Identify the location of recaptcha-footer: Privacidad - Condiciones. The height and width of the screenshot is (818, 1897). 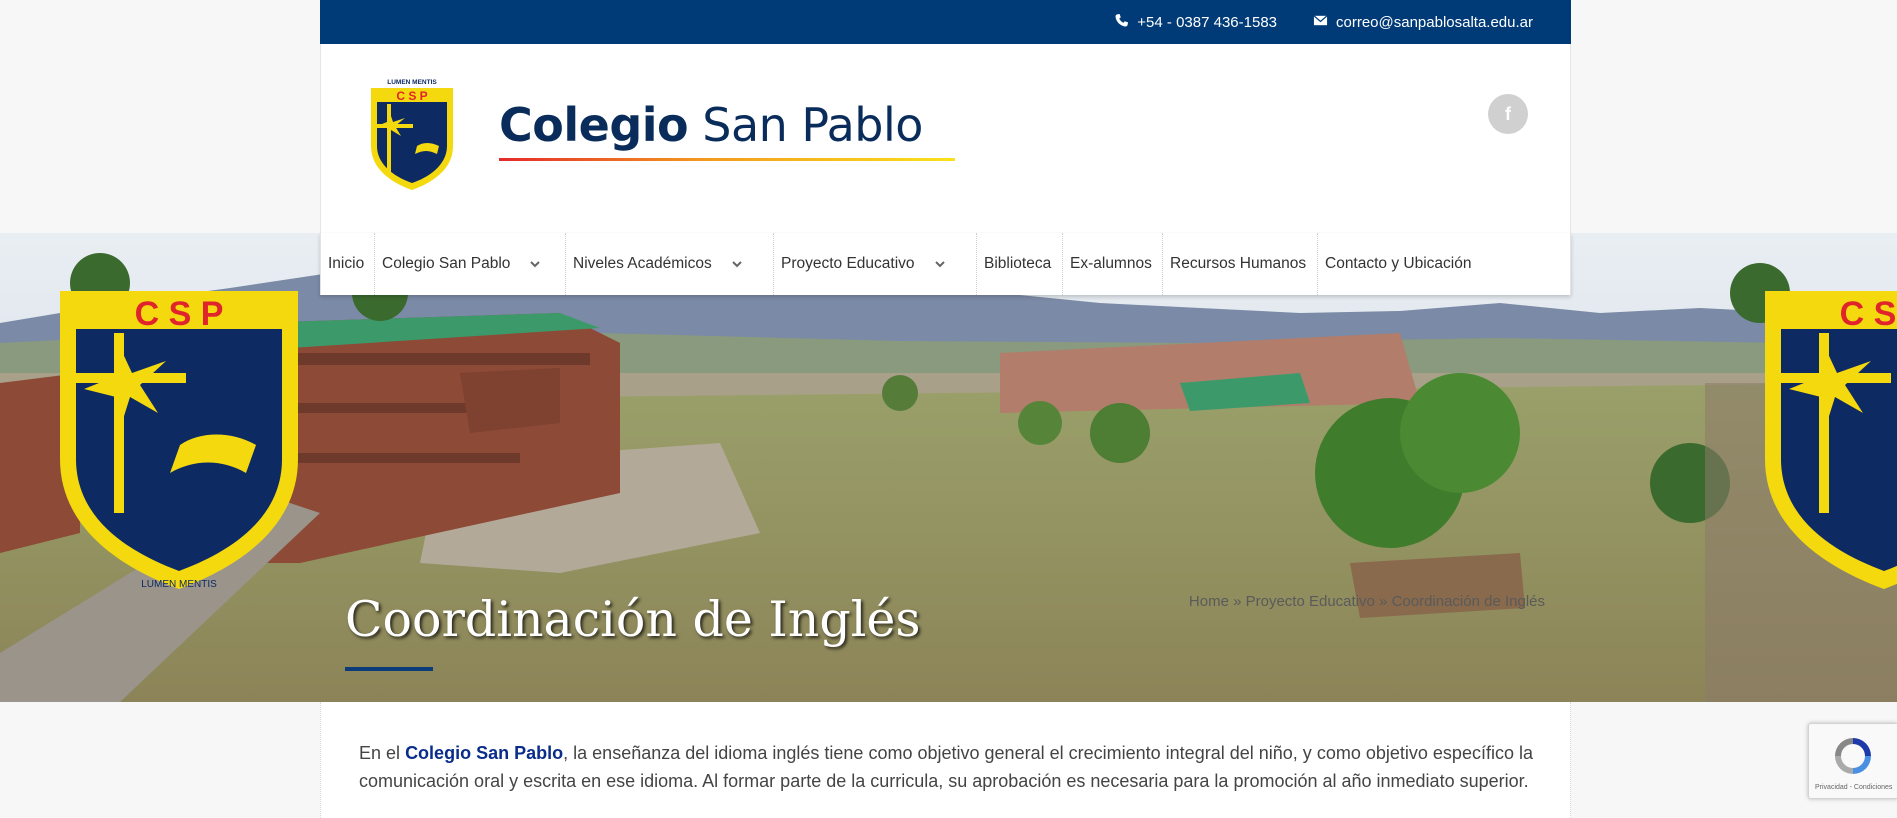
(1854, 787).